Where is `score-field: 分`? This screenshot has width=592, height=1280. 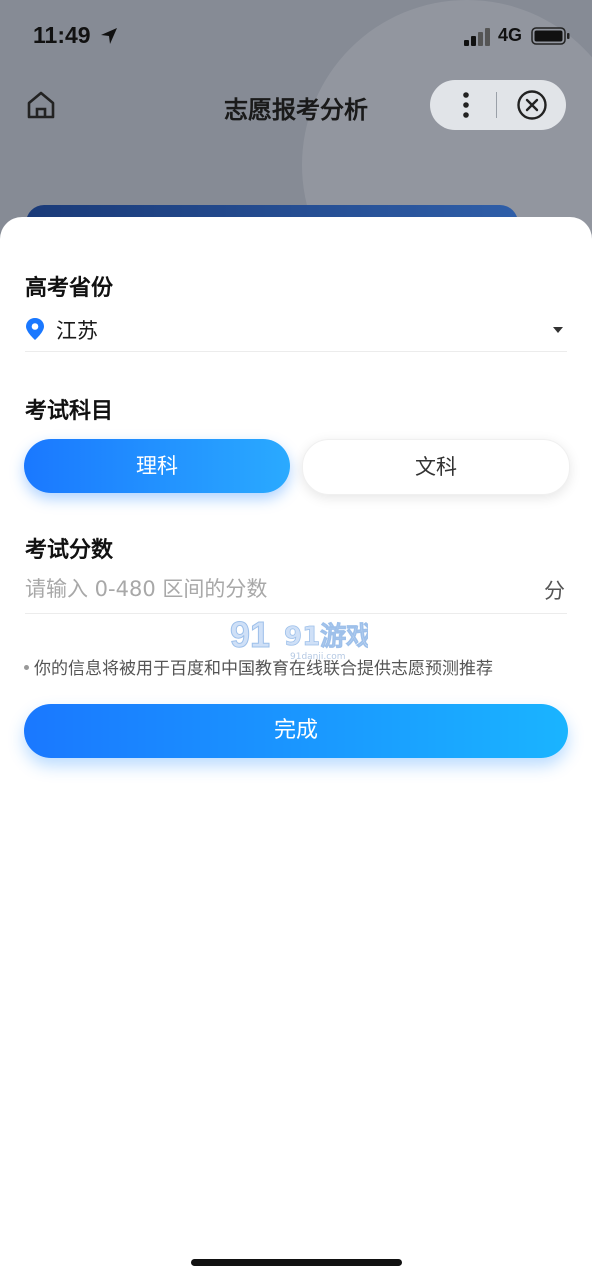
score-field: 分 is located at coordinates (296, 591).